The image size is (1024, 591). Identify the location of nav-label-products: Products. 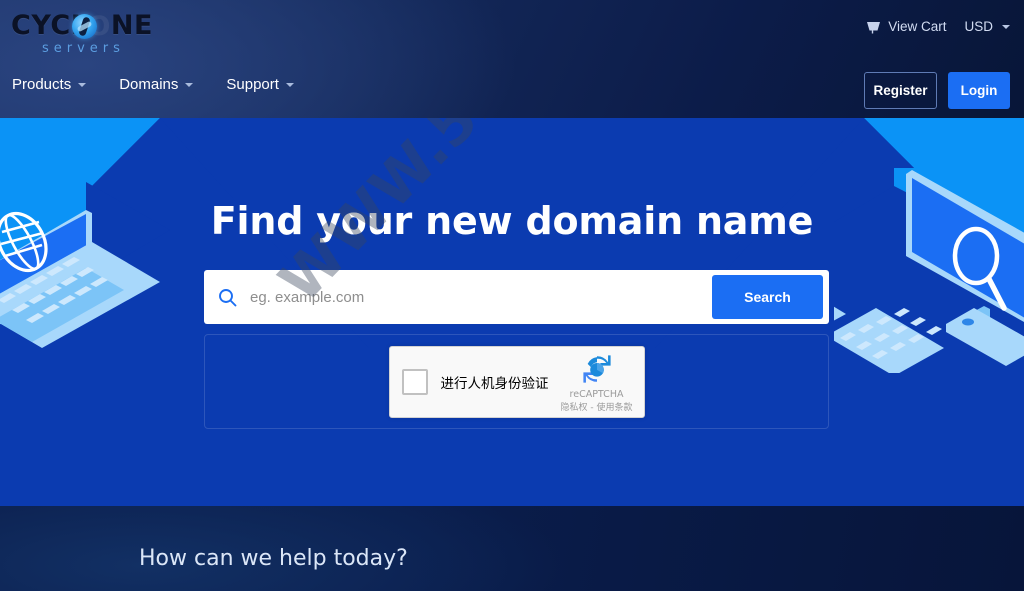
(42, 84).